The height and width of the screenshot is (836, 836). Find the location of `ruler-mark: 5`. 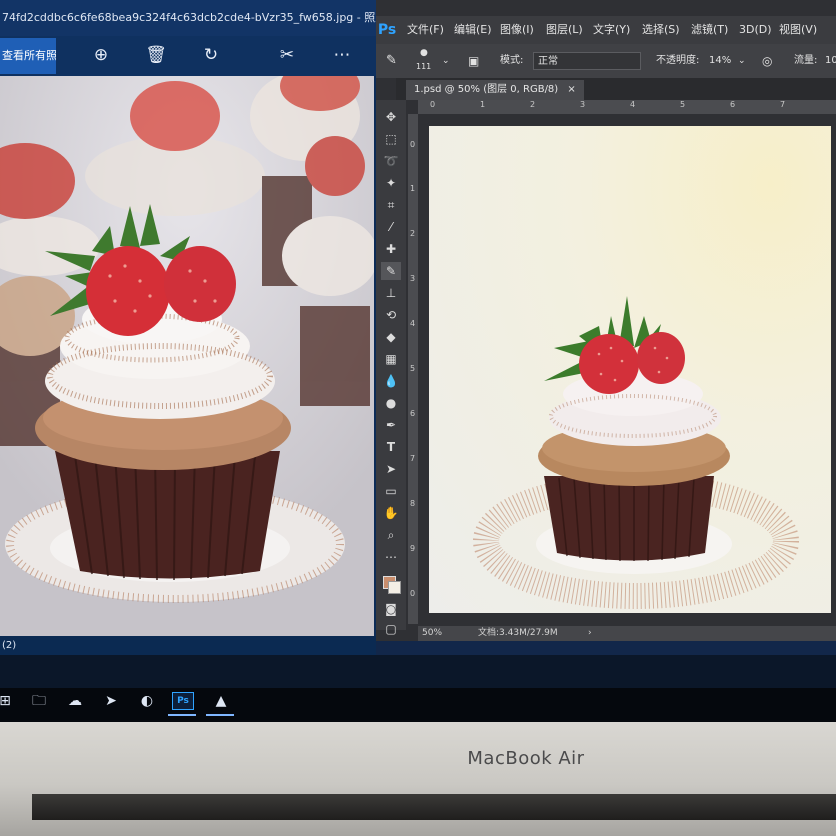

ruler-mark: 5 is located at coordinates (683, 104).